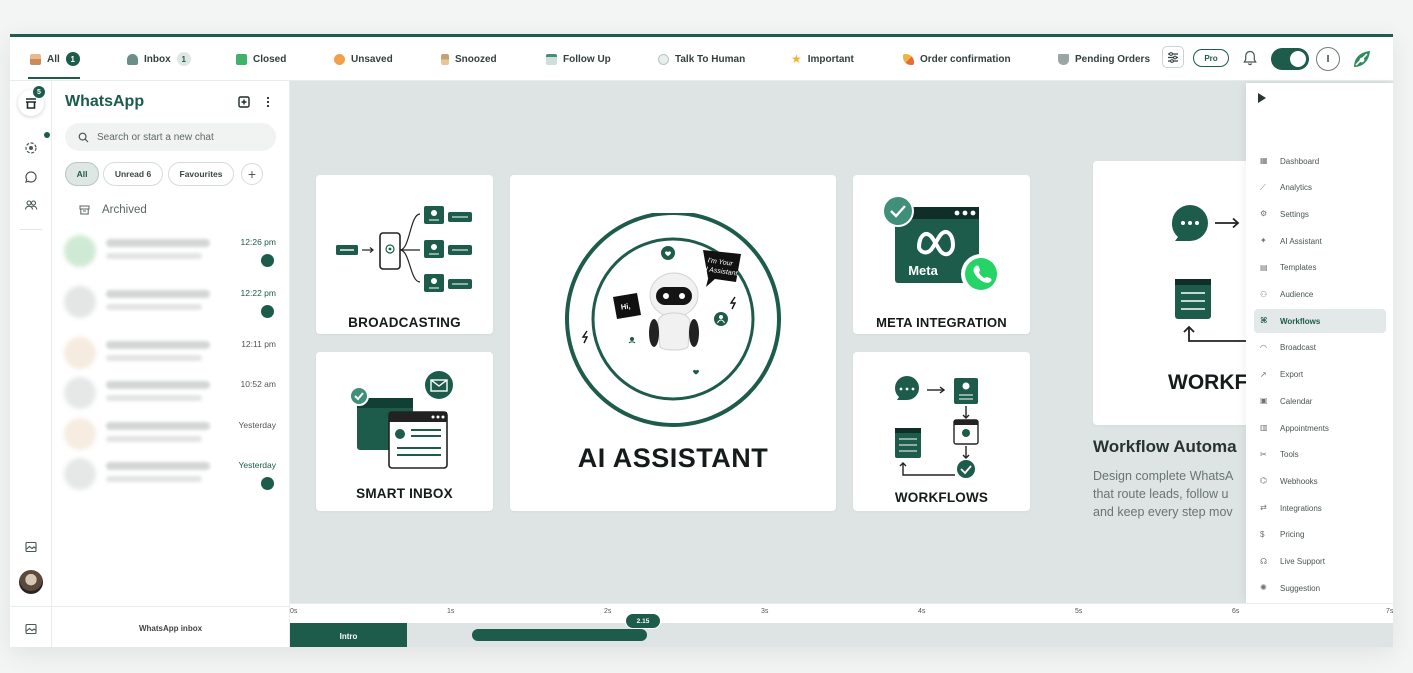 The image size is (1413, 673). What do you see at coordinates (201, 174) in the screenshot?
I see `filter-chip-favourites: Favourites` at bounding box center [201, 174].